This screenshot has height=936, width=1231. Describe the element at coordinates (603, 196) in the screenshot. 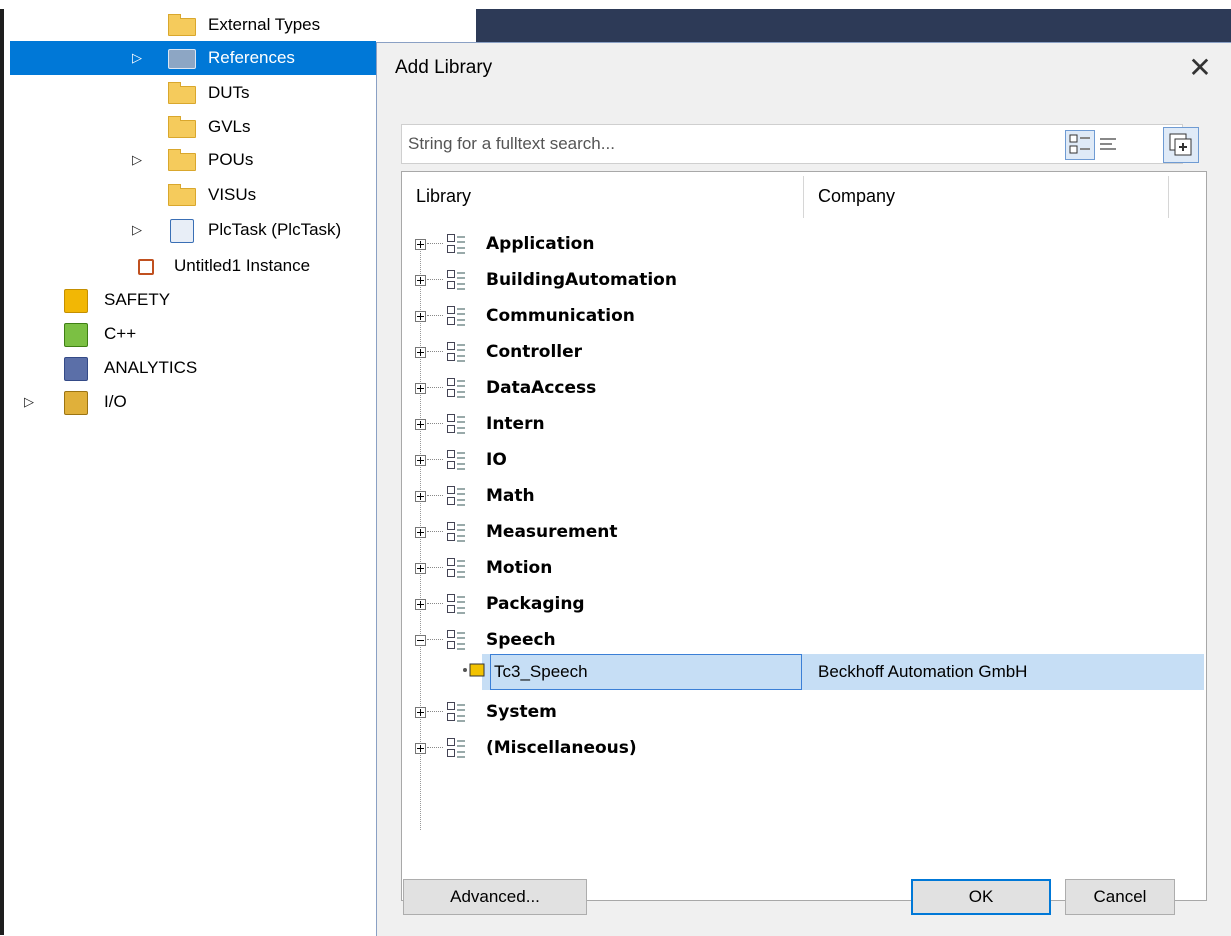

I see `column-header-library: Library` at that location.